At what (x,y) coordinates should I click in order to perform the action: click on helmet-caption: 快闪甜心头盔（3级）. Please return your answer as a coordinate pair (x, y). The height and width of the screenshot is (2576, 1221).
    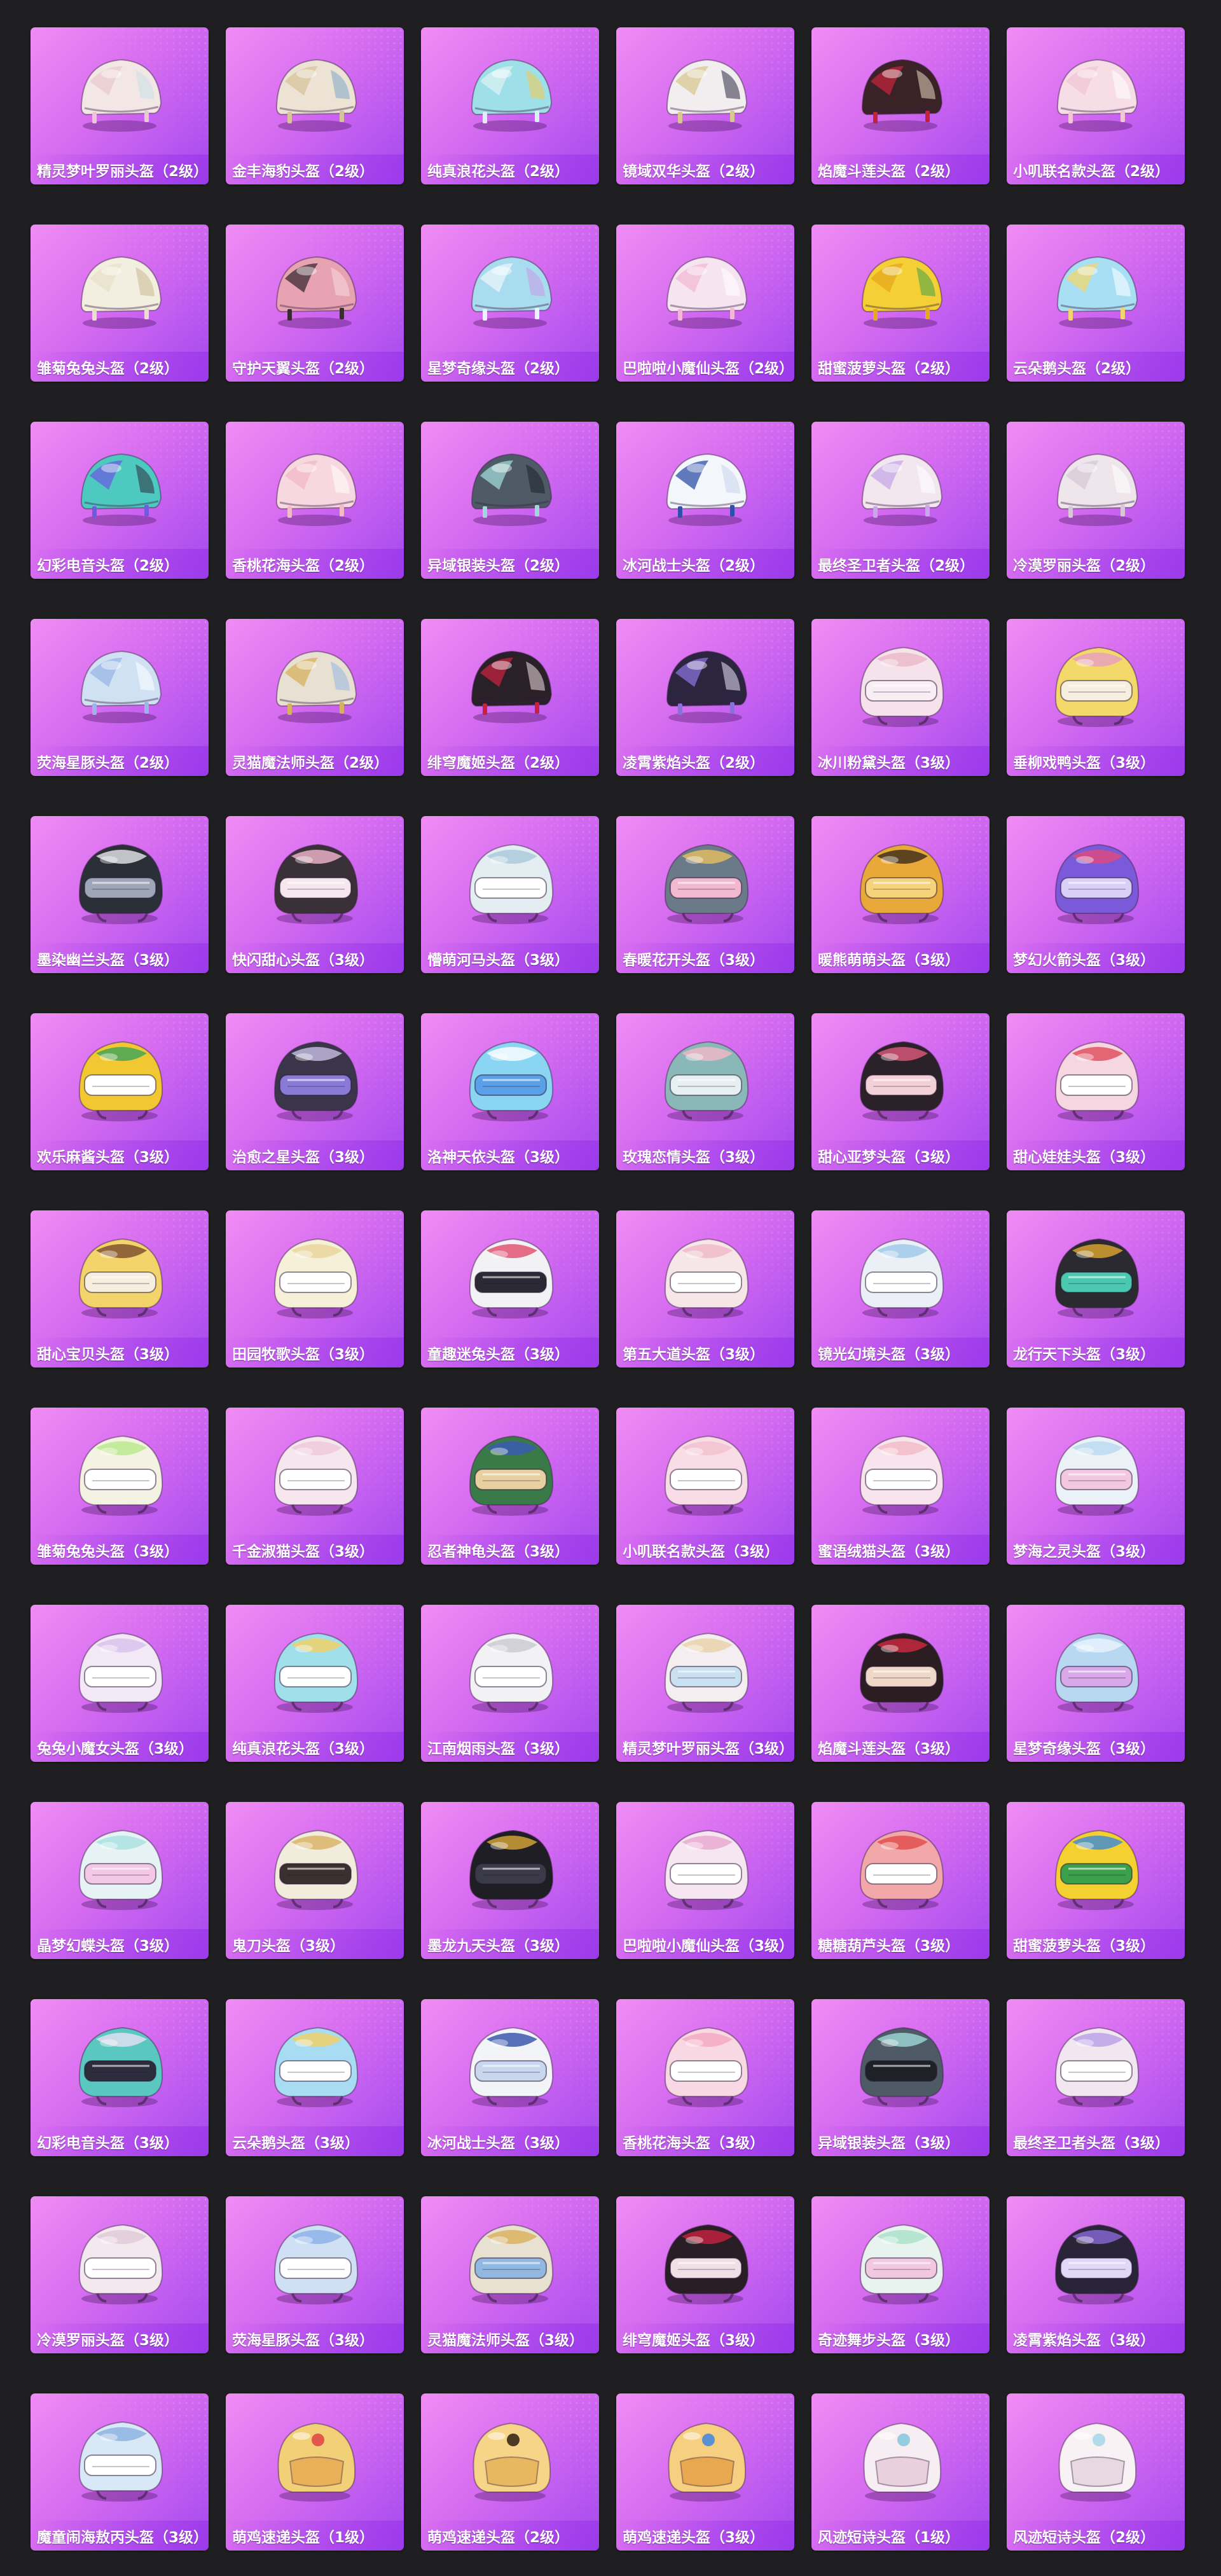
    Looking at the image, I should click on (315, 958).